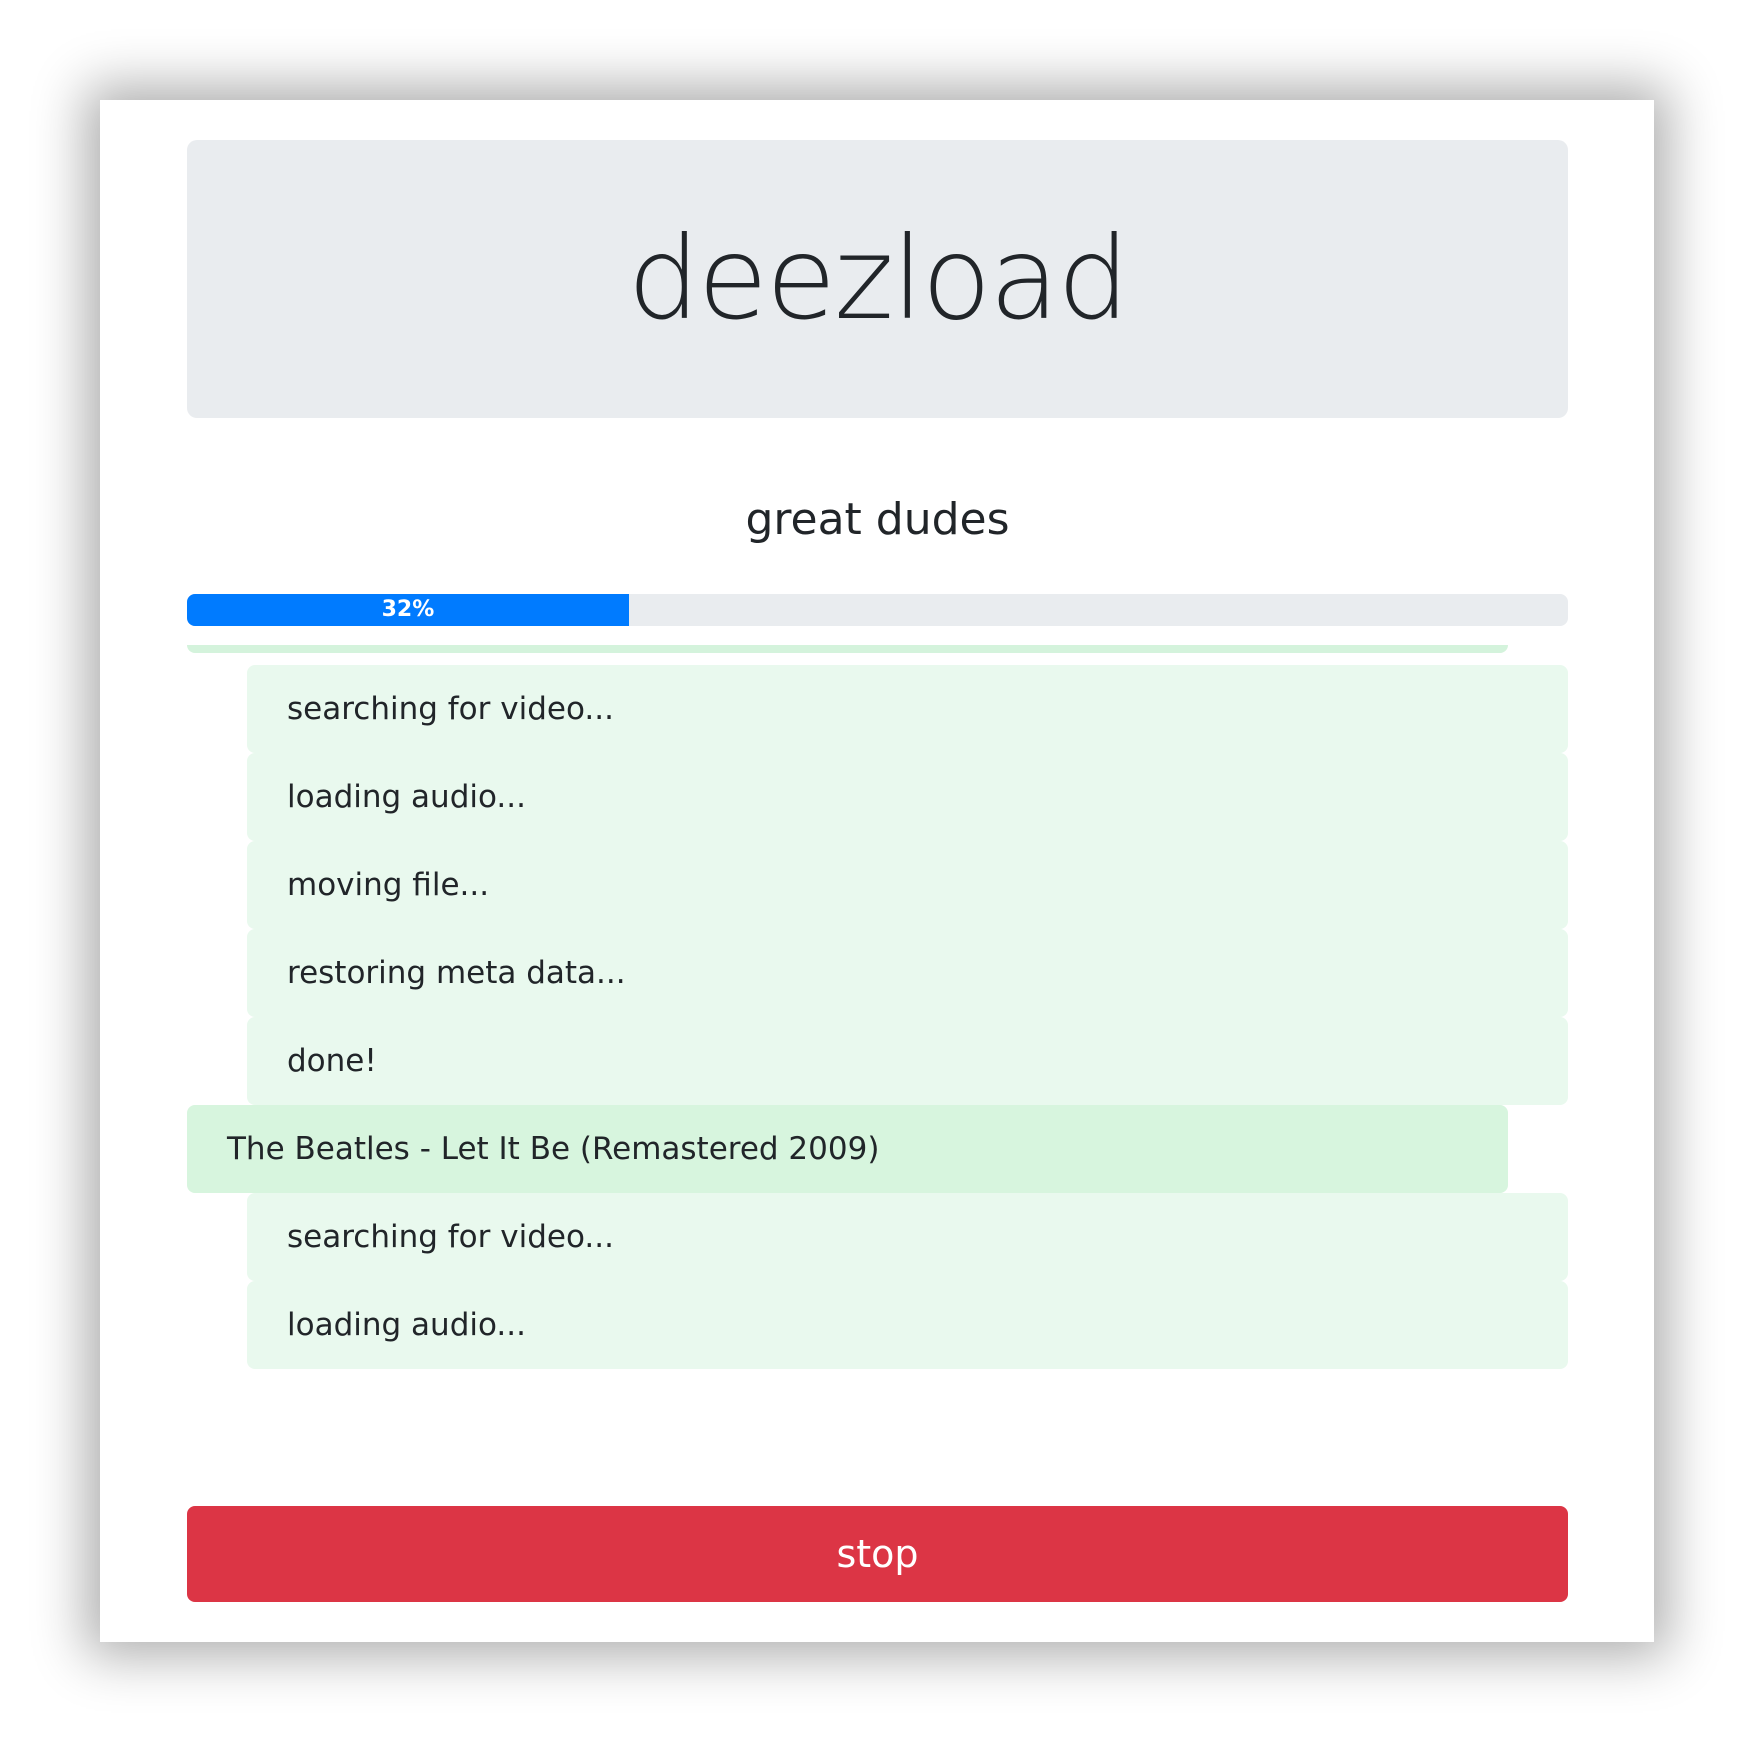 Image resolution: width=1754 pixels, height=1742 pixels. Describe the element at coordinates (907, 1061) in the screenshot. I see `log-step-item: done!` at that location.